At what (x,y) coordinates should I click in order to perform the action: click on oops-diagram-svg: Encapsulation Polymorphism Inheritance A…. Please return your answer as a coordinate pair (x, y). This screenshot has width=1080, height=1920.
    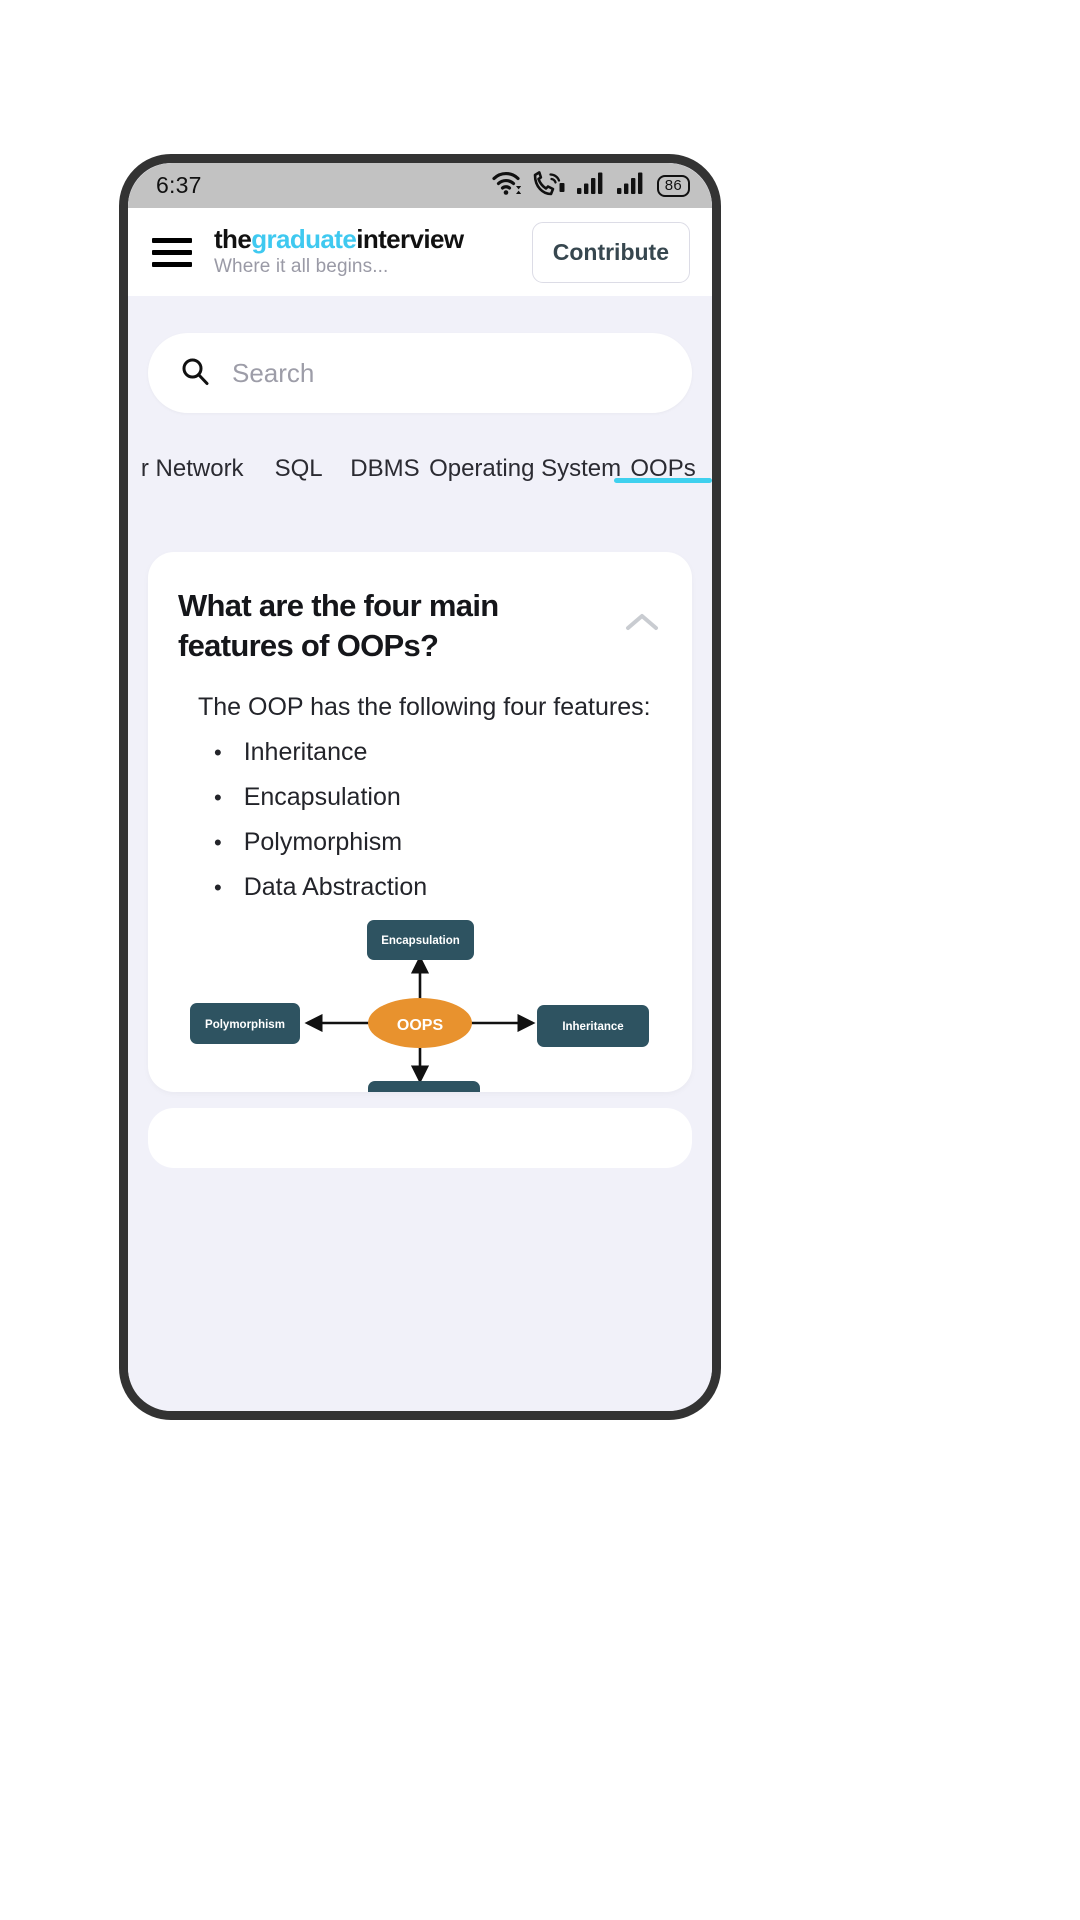
    Looking at the image, I should click on (419, 1005).